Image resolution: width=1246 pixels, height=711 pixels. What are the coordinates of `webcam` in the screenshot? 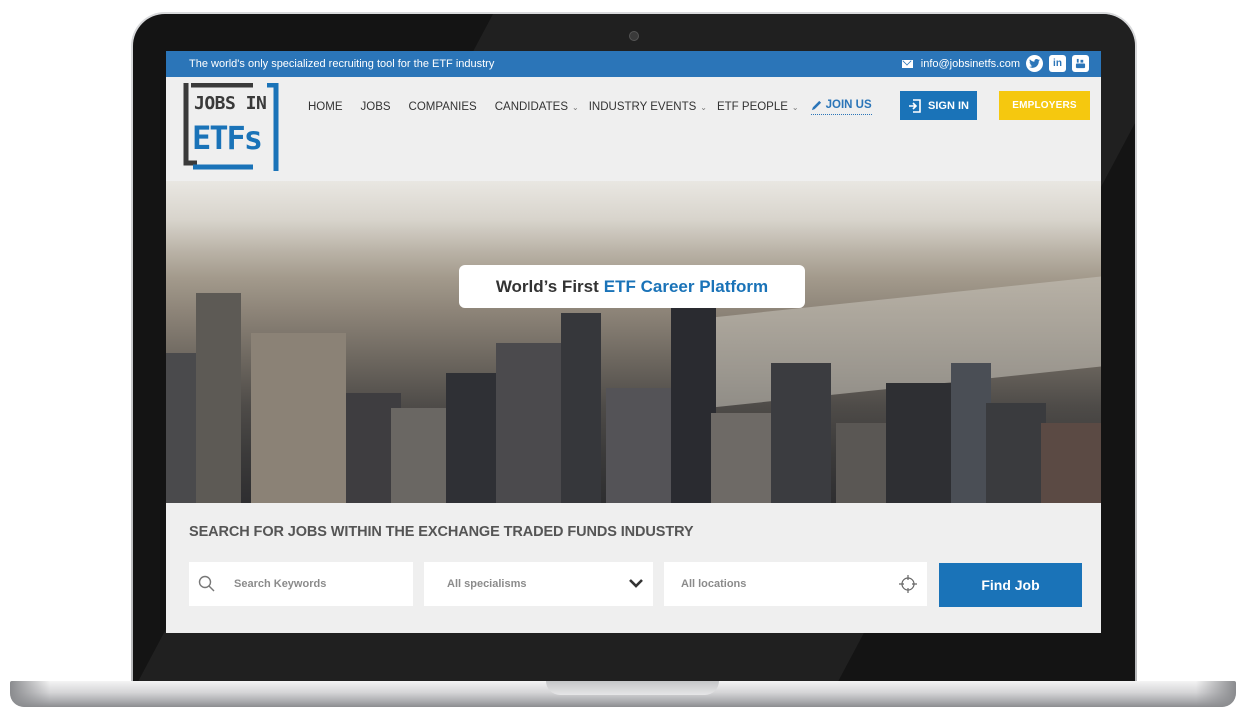 It's located at (634, 36).